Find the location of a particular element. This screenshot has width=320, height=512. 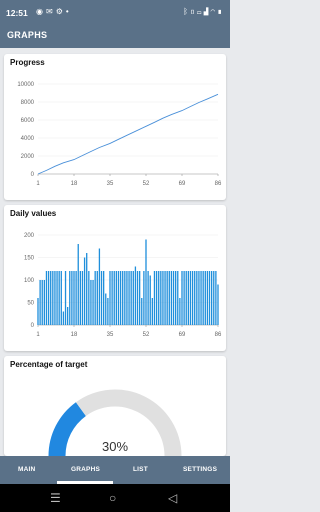

tab-list: LIST is located at coordinates (140, 469).